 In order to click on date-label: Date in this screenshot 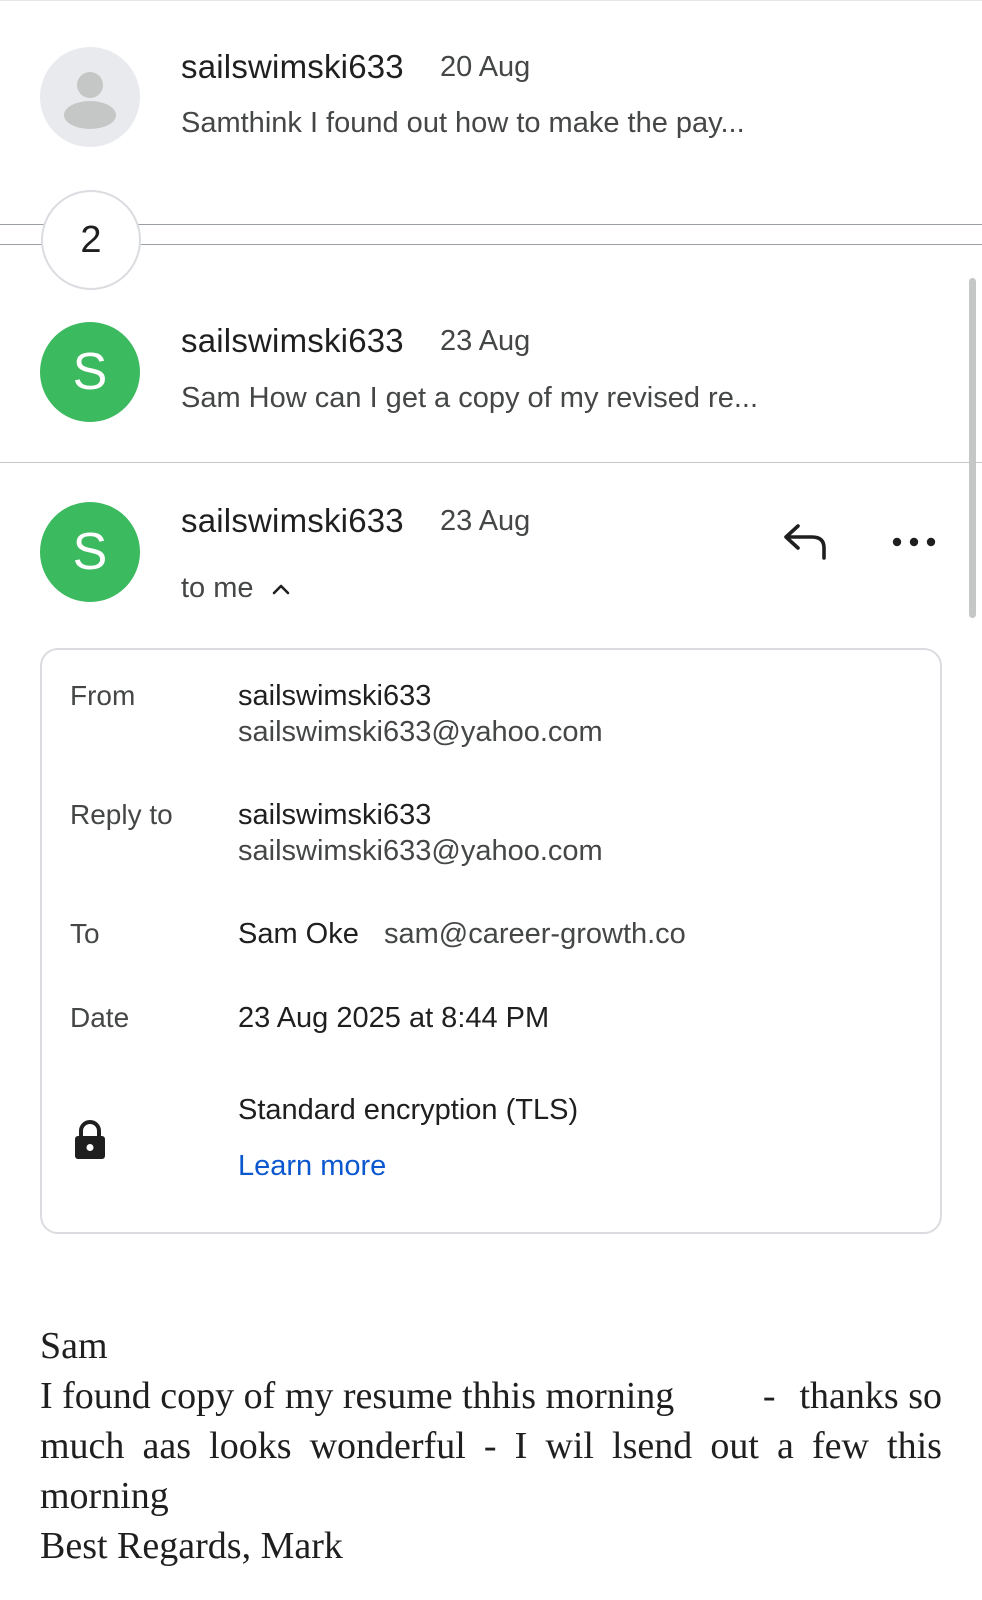, I will do `click(100, 1017)`.